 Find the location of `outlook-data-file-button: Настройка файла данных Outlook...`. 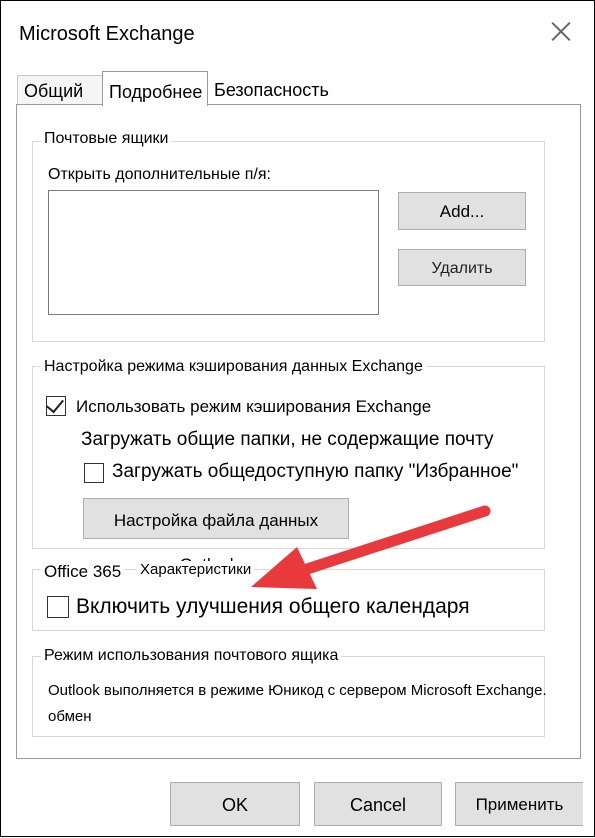

outlook-data-file-button: Настройка файла данных Outlook... is located at coordinates (216, 536).